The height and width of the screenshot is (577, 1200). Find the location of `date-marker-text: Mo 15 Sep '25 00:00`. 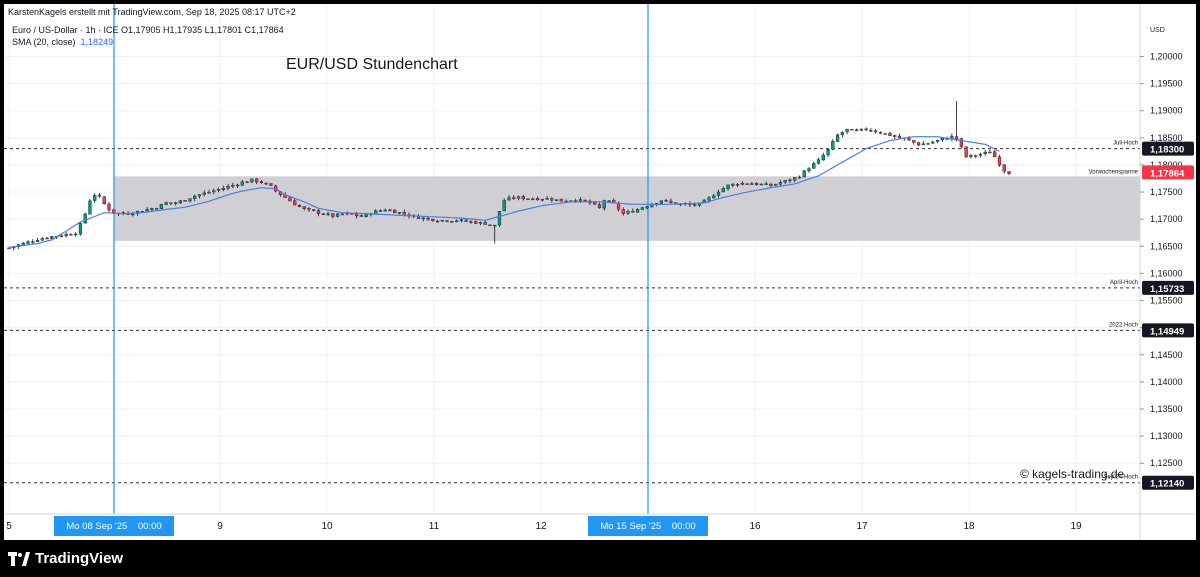

date-marker-text: Mo 15 Sep '25 00:00 is located at coordinates (647, 526).